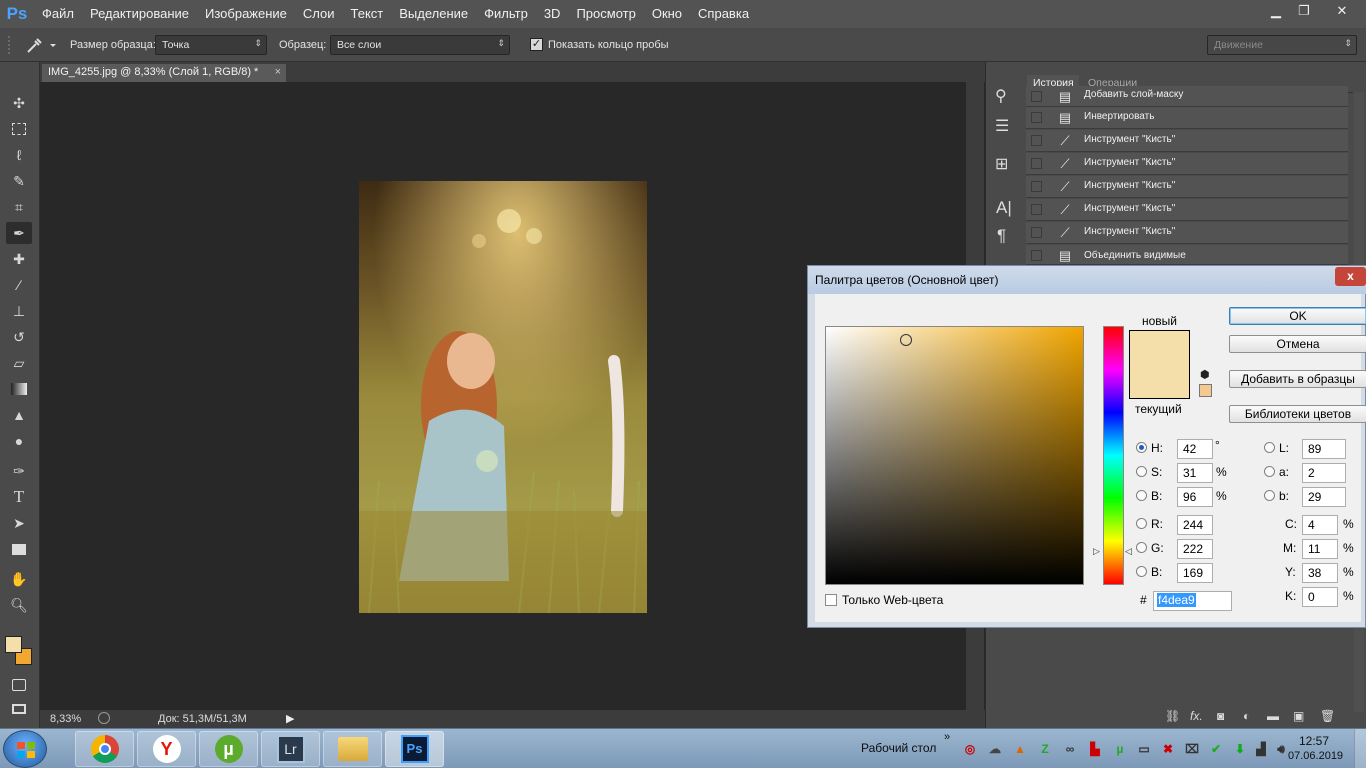 Image resolution: width=1366 pixels, height=768 pixels. I want to click on menu-edit: Редактирование, so click(139, 14).